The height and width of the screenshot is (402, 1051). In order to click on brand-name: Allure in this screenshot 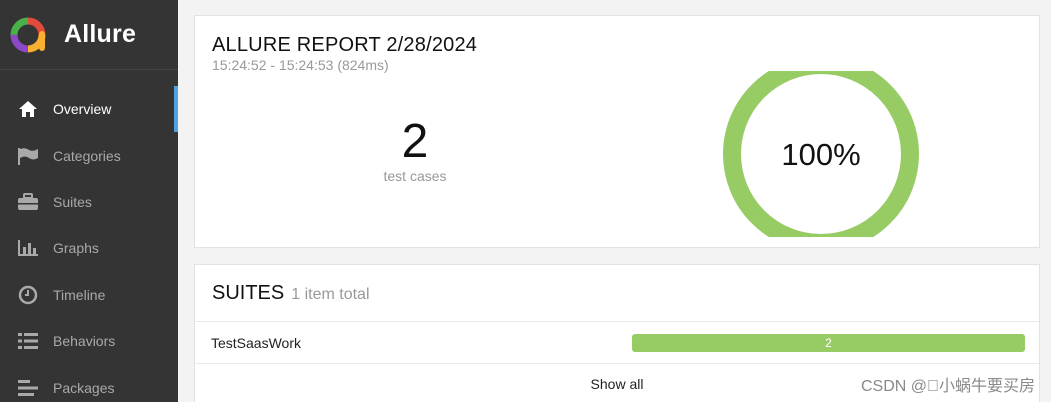, I will do `click(100, 34)`.